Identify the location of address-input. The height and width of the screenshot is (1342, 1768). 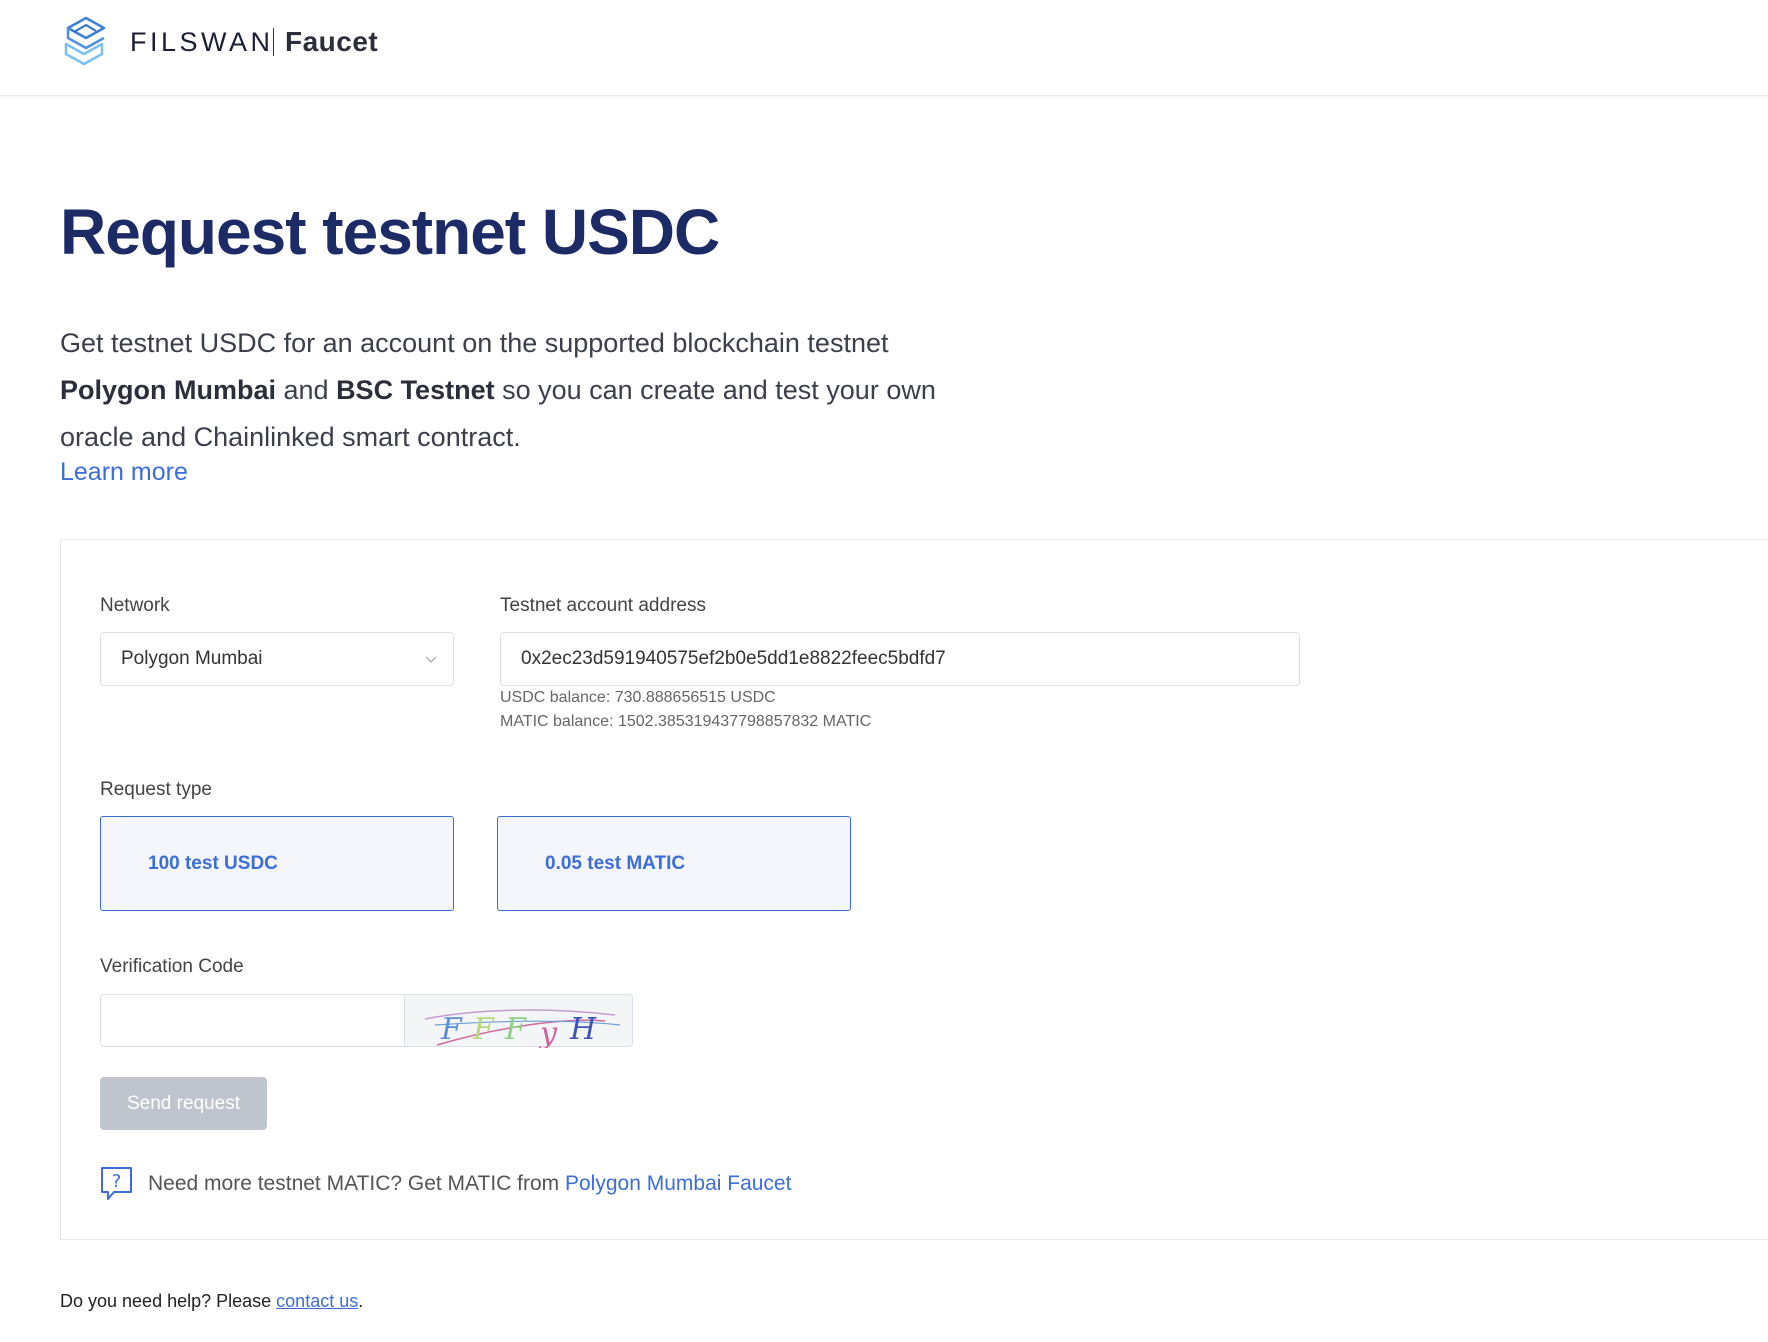
(900, 659).